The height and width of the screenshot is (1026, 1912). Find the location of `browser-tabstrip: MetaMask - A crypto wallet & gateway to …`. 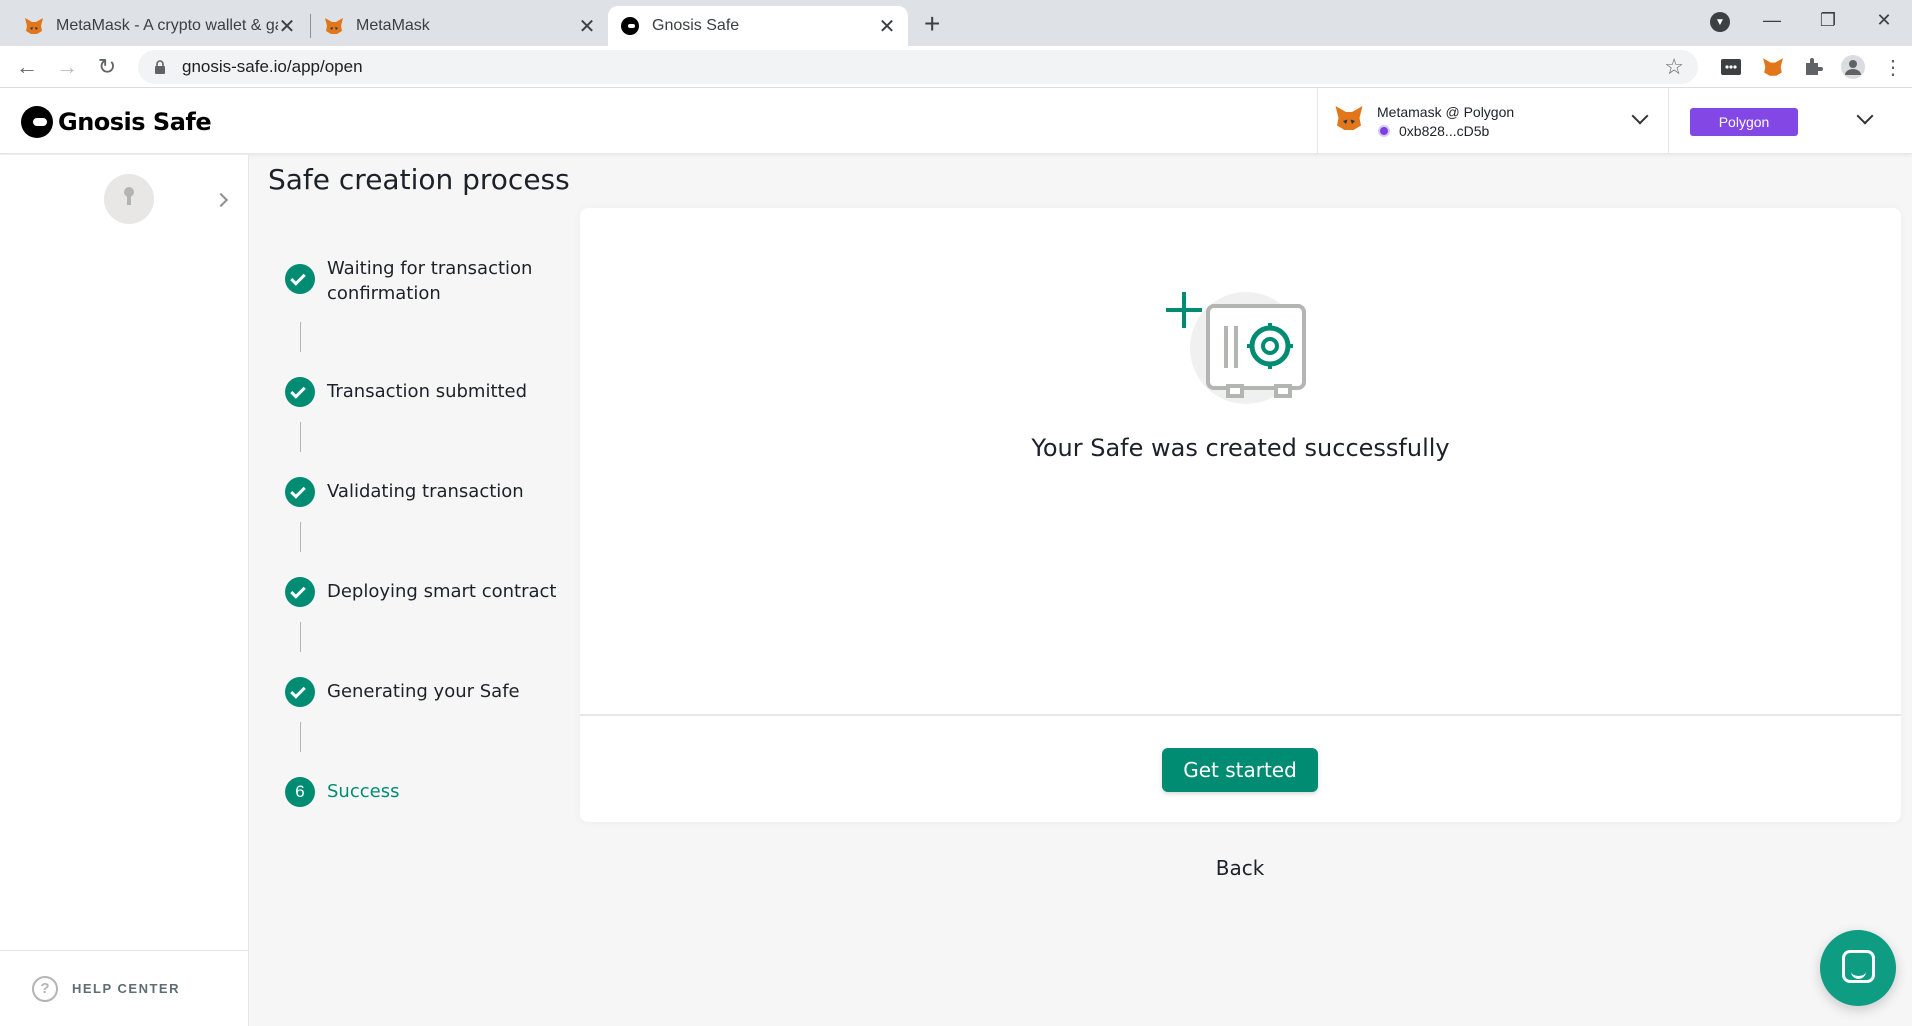

browser-tabstrip: MetaMask - A crypto wallet & gateway to … is located at coordinates (956, 23).